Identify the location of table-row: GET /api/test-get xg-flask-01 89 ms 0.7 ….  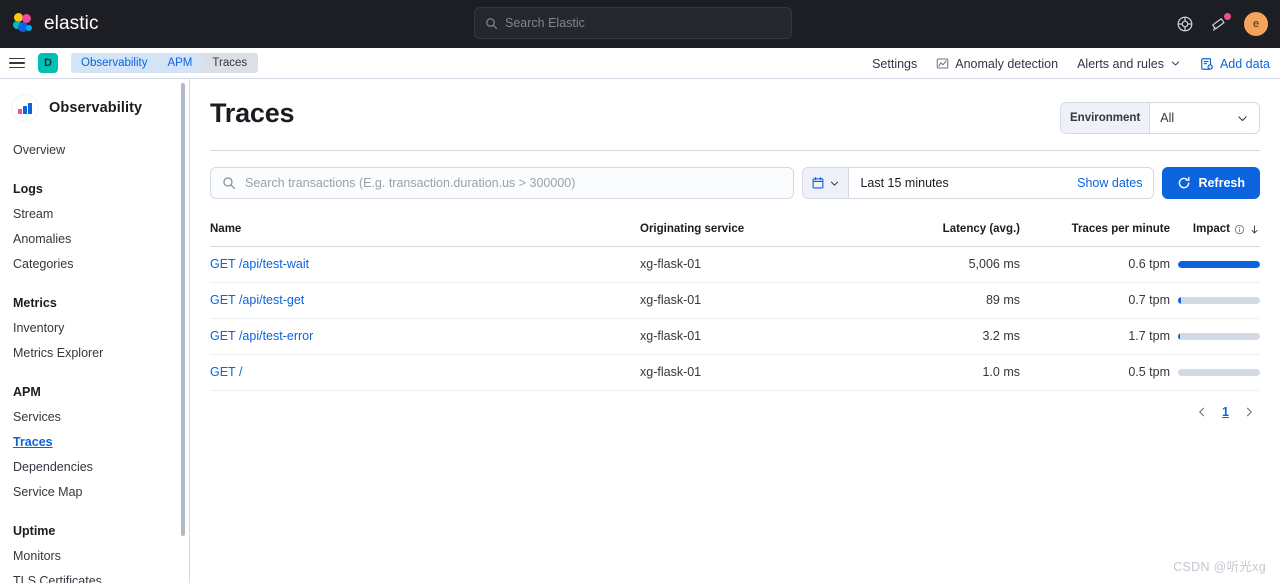
(735, 300).